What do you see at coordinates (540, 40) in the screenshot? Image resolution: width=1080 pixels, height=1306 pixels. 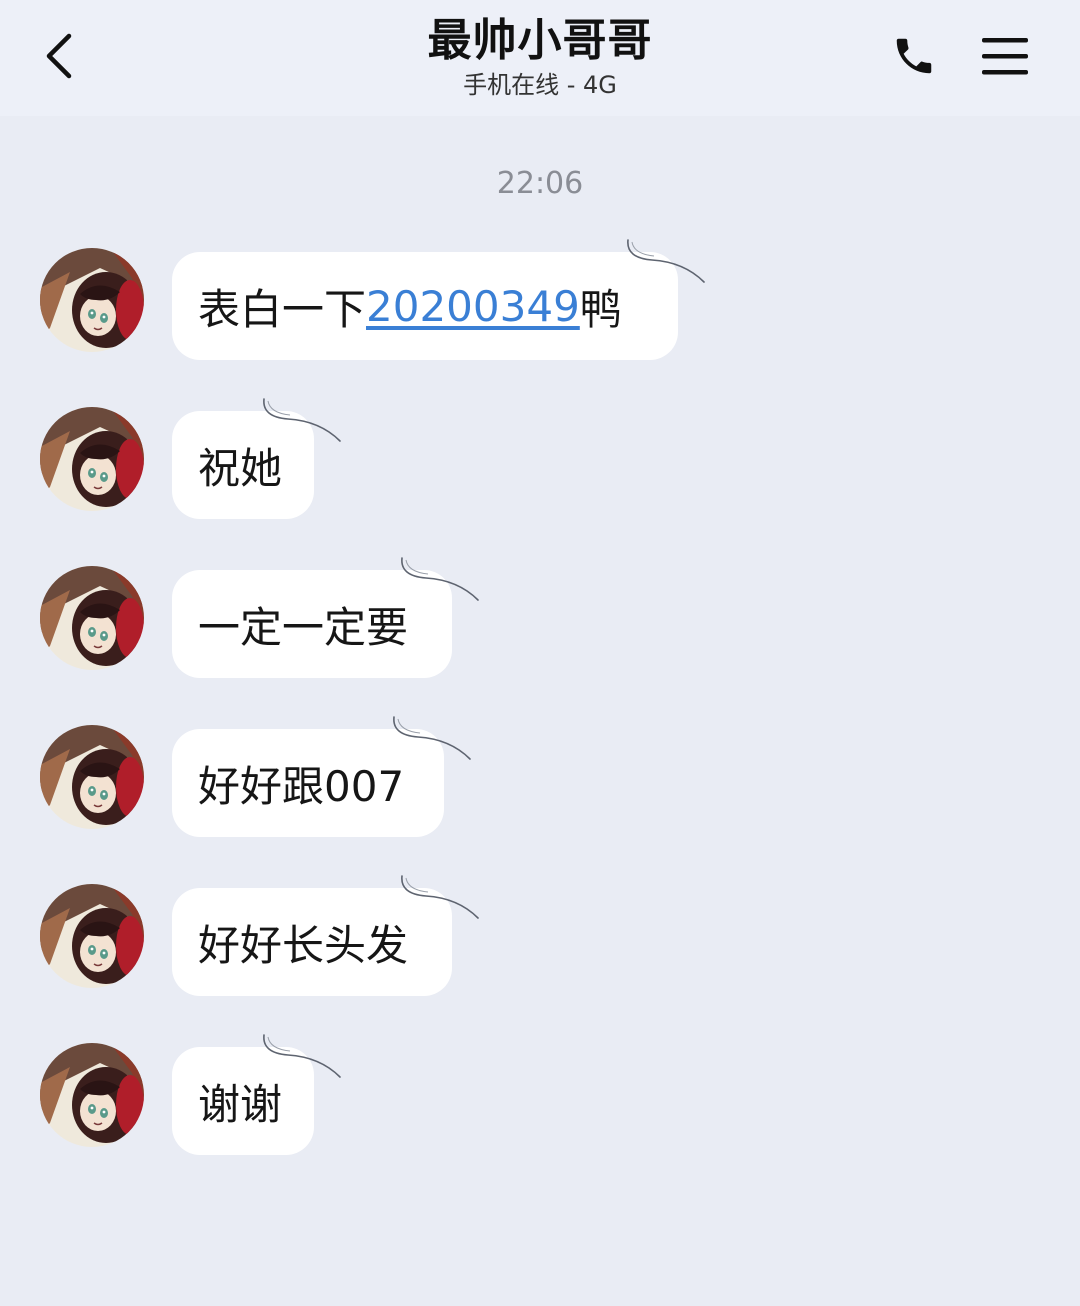 I see `contact-name: 最帅小哥哥` at bounding box center [540, 40].